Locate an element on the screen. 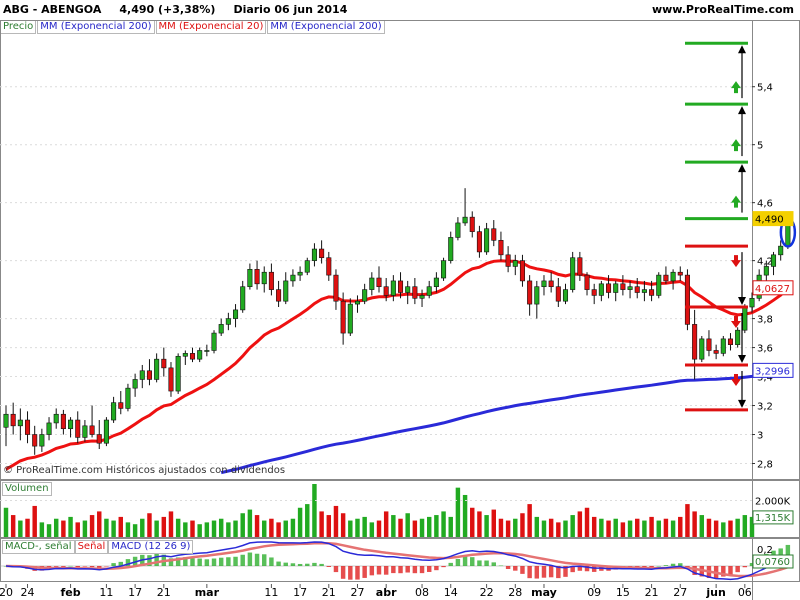 The image size is (800, 600). macd-signal-label: MACD-, señal is located at coordinates (38, 547).